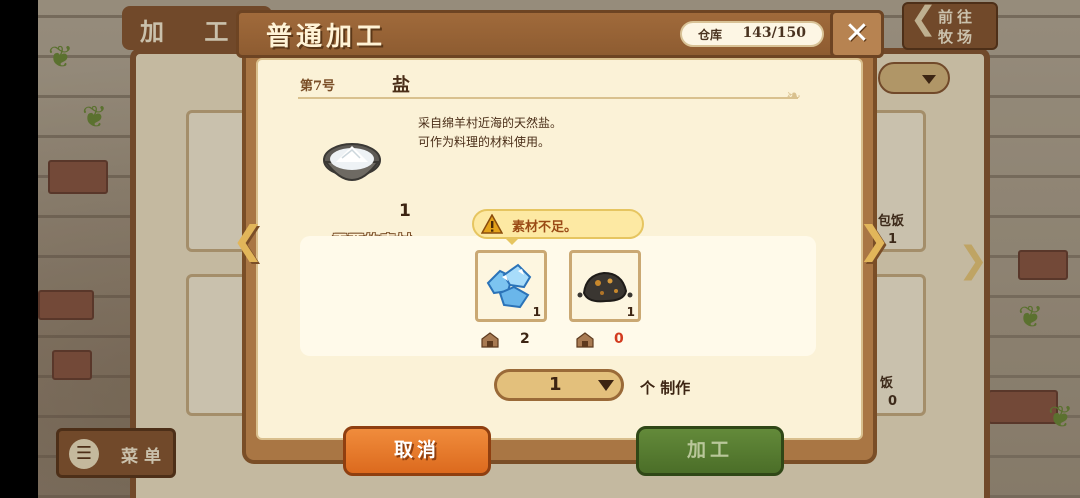 This screenshot has width=1080, height=498. Describe the element at coordinates (417, 451) in the screenshot. I see `cancel-button: 取消` at that location.